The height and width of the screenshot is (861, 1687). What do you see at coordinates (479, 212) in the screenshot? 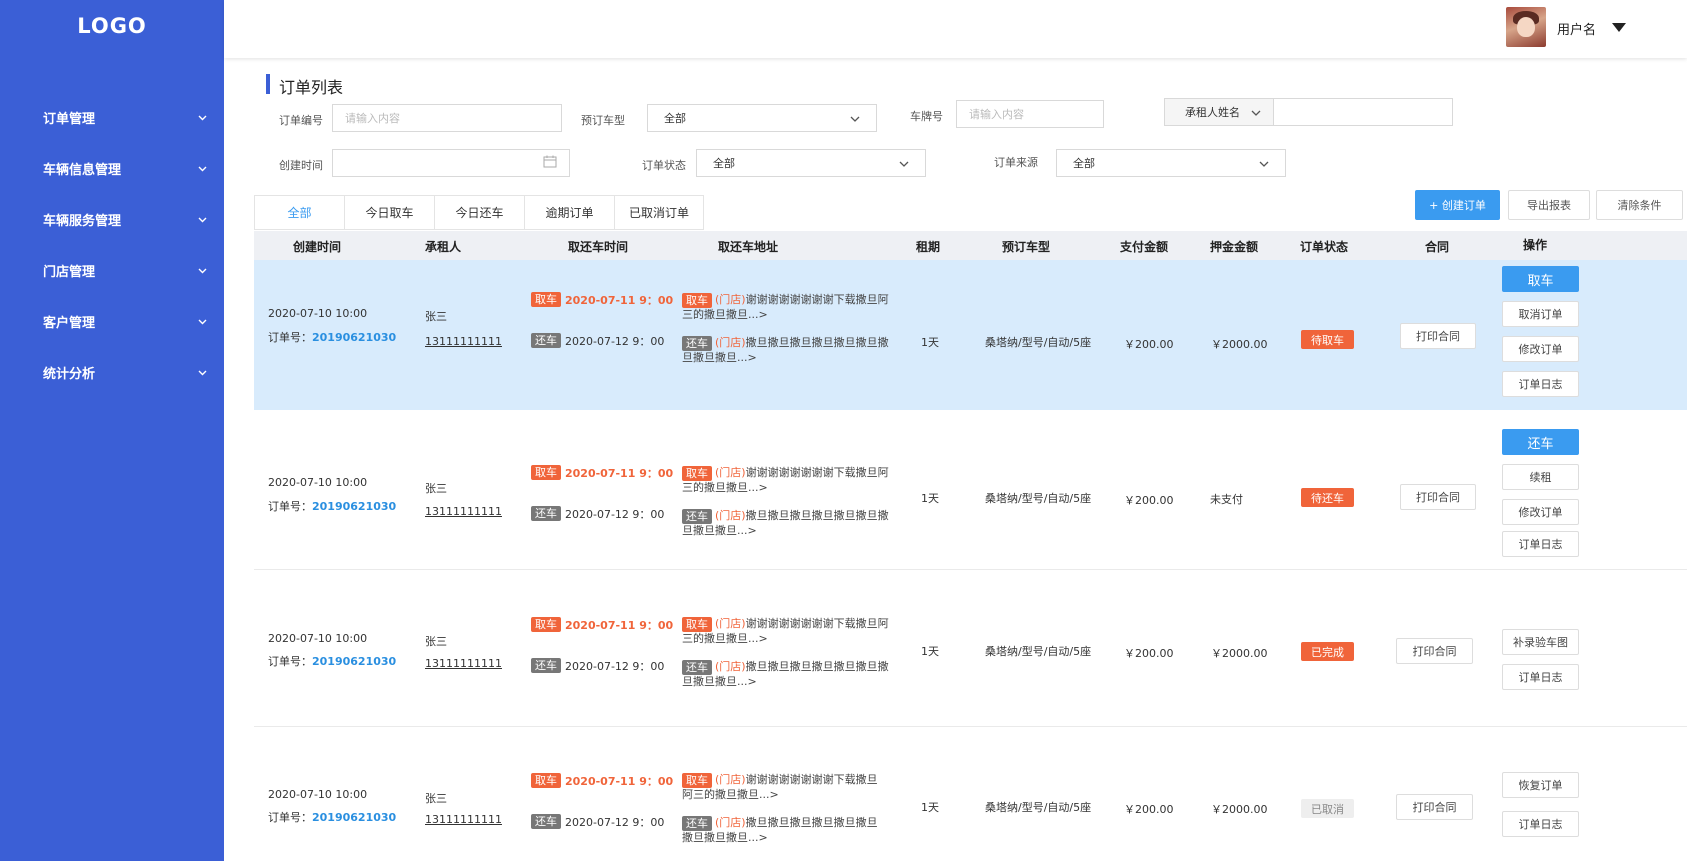
I see `tab-today-return: 今日还车` at bounding box center [479, 212].